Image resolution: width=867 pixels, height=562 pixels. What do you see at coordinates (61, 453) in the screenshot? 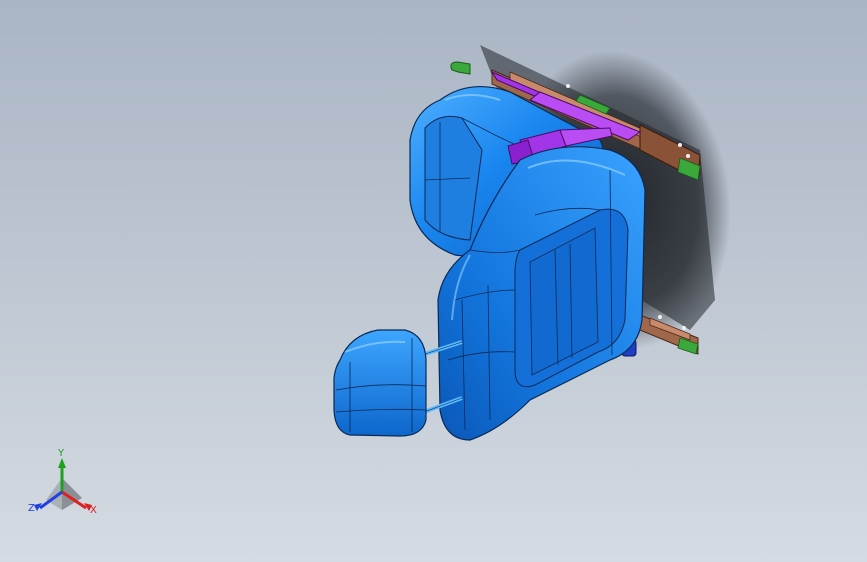
I see `triad-y-label: Y` at bounding box center [61, 453].